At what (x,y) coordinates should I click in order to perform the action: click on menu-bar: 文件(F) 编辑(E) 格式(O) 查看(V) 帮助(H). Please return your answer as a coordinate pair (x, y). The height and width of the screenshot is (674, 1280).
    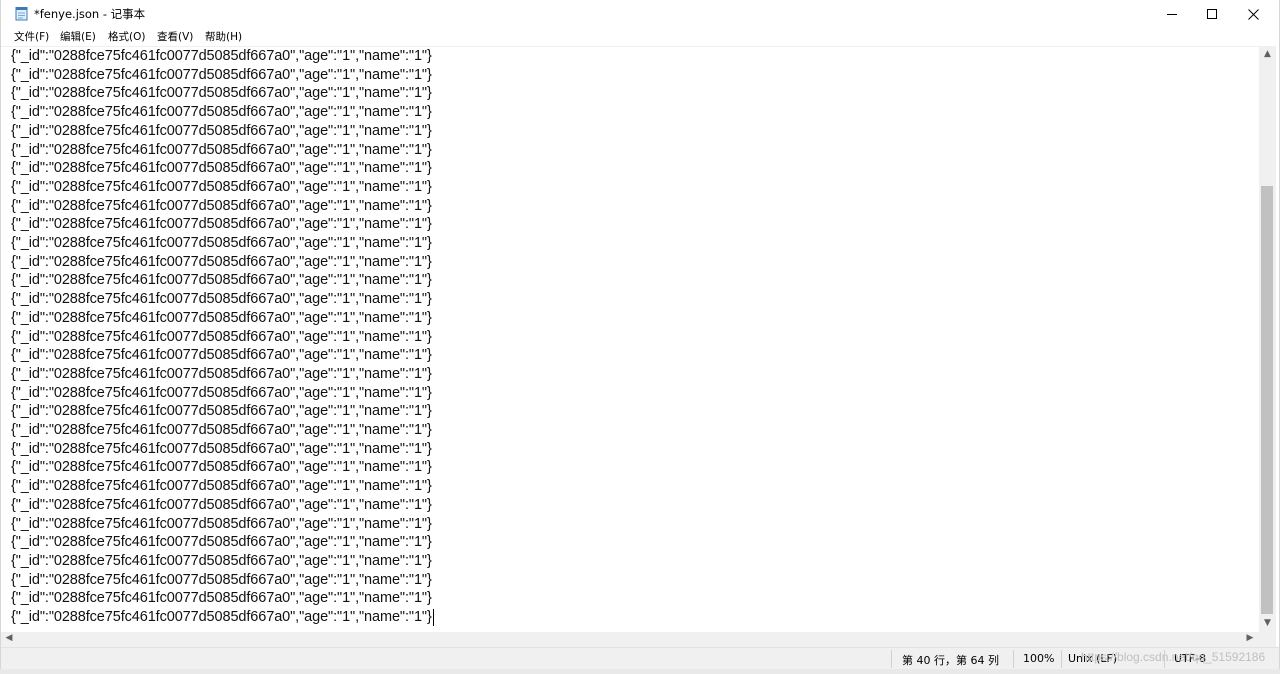
    Looking at the image, I should click on (640, 37).